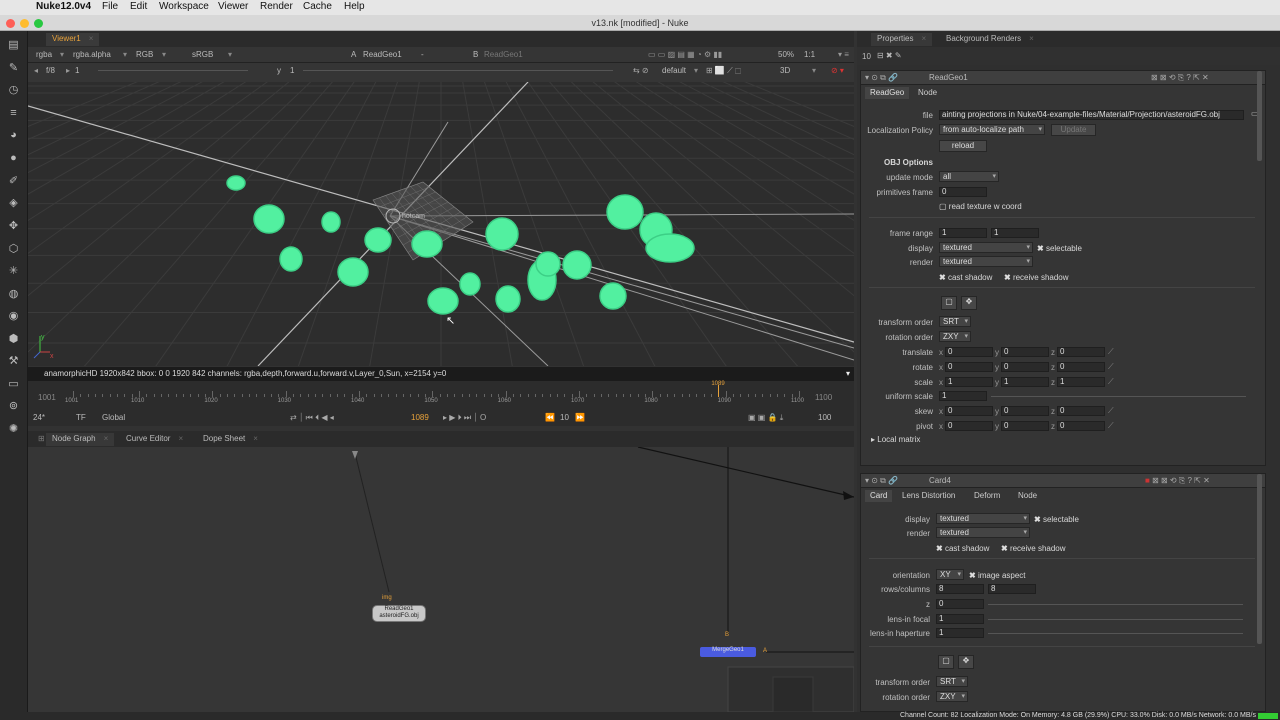 The height and width of the screenshot is (720, 1280). Describe the element at coordinates (848, 374) in the screenshot. I see `chevron-down-icon: ▾` at that location.